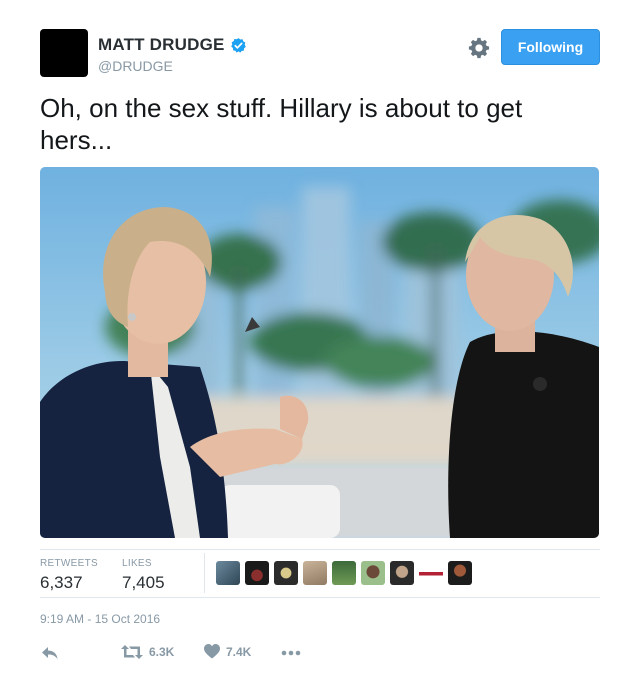 The image size is (637, 691). What do you see at coordinates (137, 563) in the screenshot?
I see `likes-label: LIKES` at bounding box center [137, 563].